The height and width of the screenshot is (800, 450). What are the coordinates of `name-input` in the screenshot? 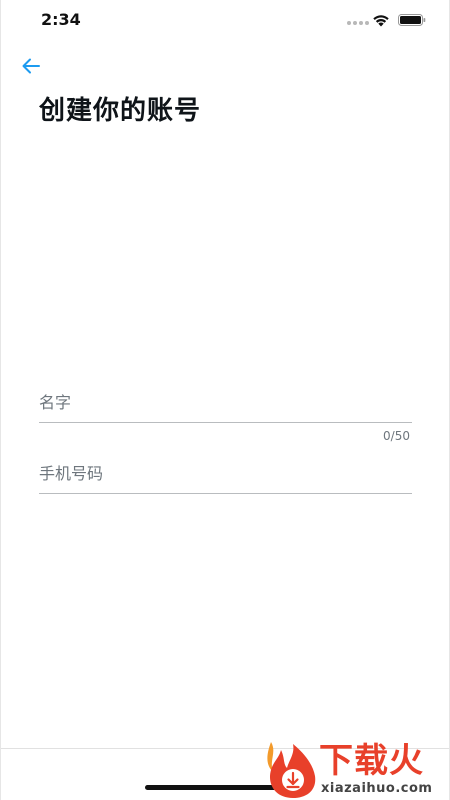 It's located at (225, 407).